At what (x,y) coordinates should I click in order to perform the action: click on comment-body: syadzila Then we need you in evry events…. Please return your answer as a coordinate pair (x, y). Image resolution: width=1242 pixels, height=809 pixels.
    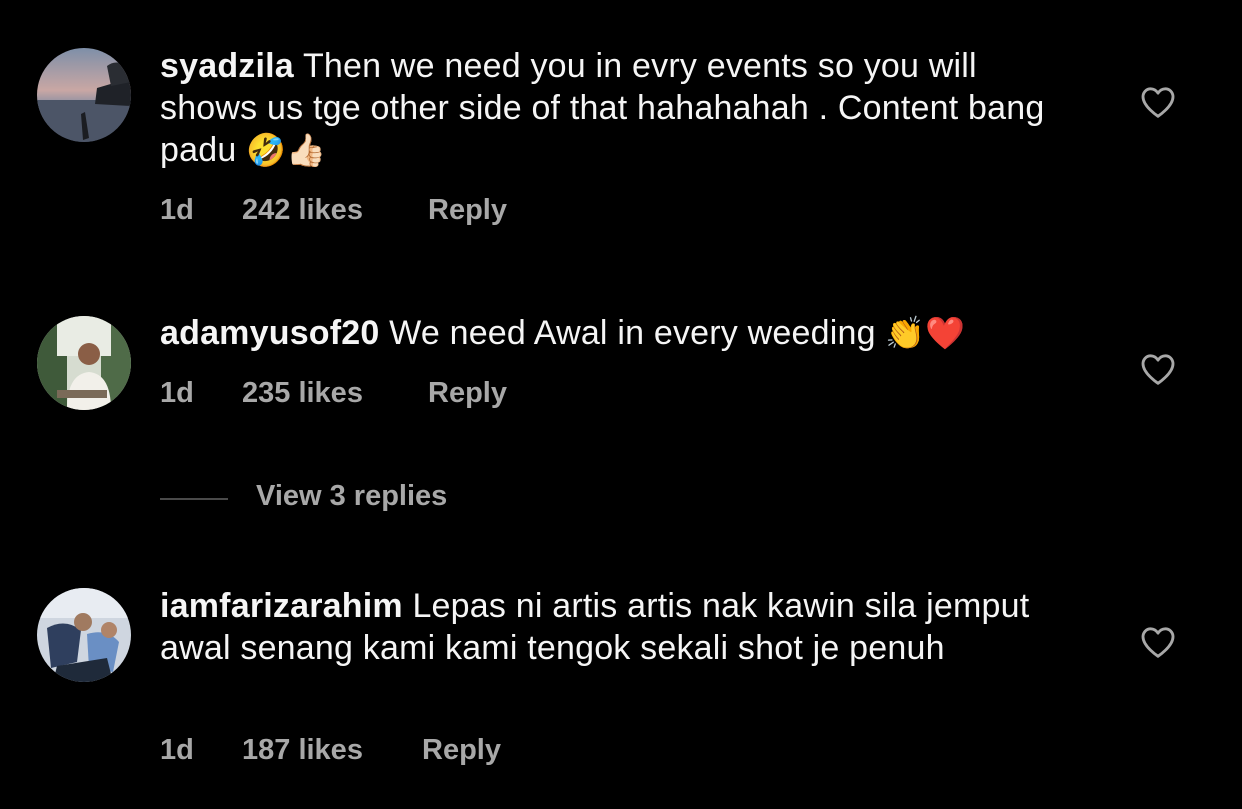
    Looking at the image, I should click on (620, 108).